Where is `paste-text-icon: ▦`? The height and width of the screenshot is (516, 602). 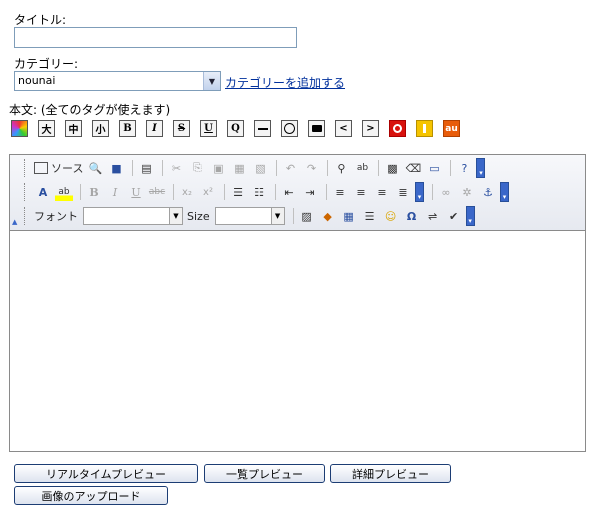
paste-text-icon: ▦ is located at coordinates (239, 168).